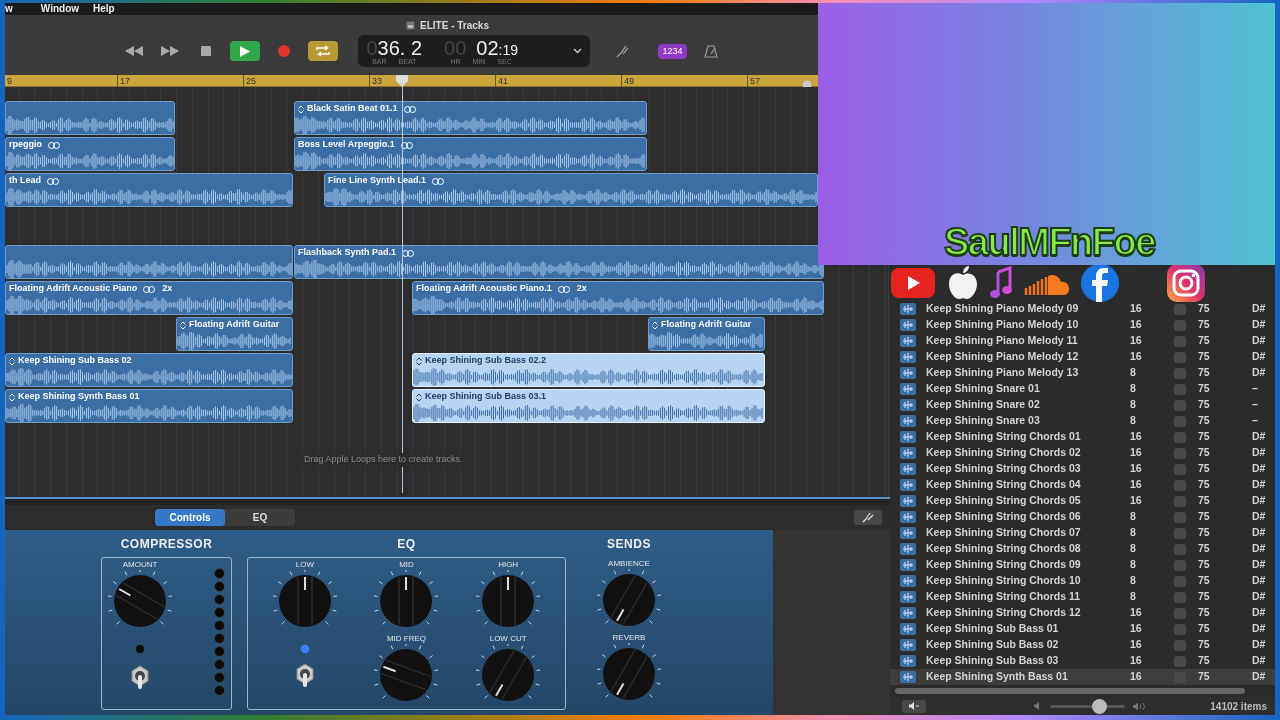 The image size is (1280, 720). Describe the element at coordinates (1082, 533) in the screenshot. I see `loop-row: Keep Shining String Chords 07 8 75 D#` at that location.